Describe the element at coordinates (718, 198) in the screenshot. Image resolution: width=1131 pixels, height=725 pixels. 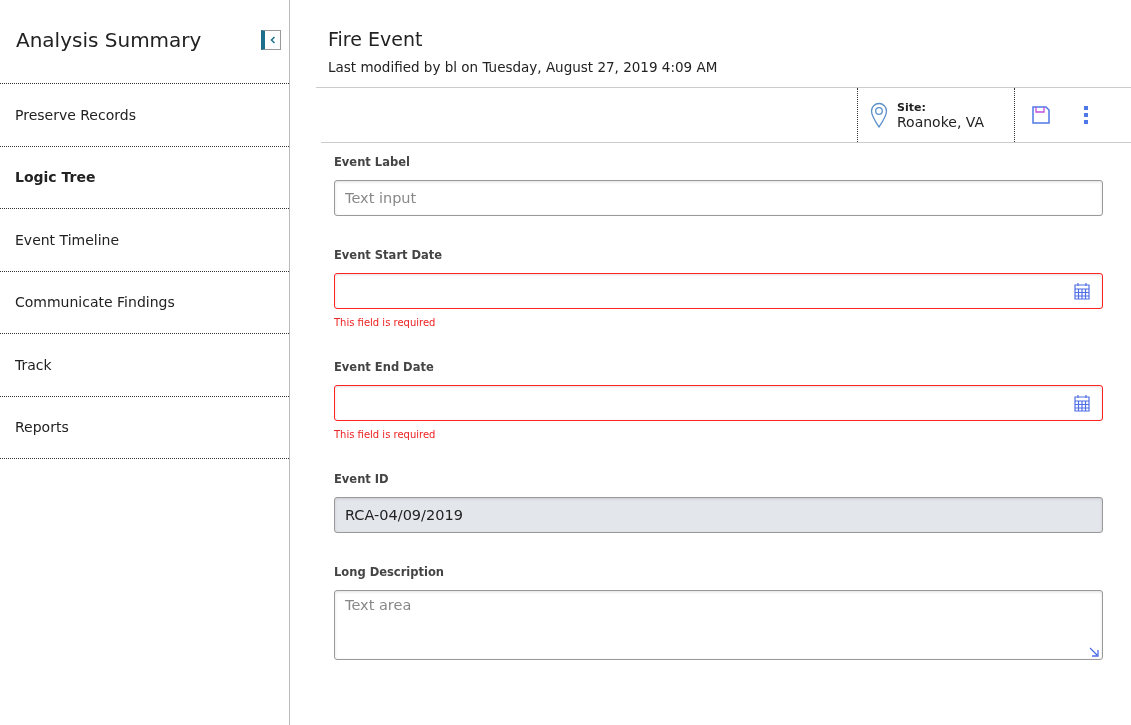
I see `text-input: Text input` at that location.